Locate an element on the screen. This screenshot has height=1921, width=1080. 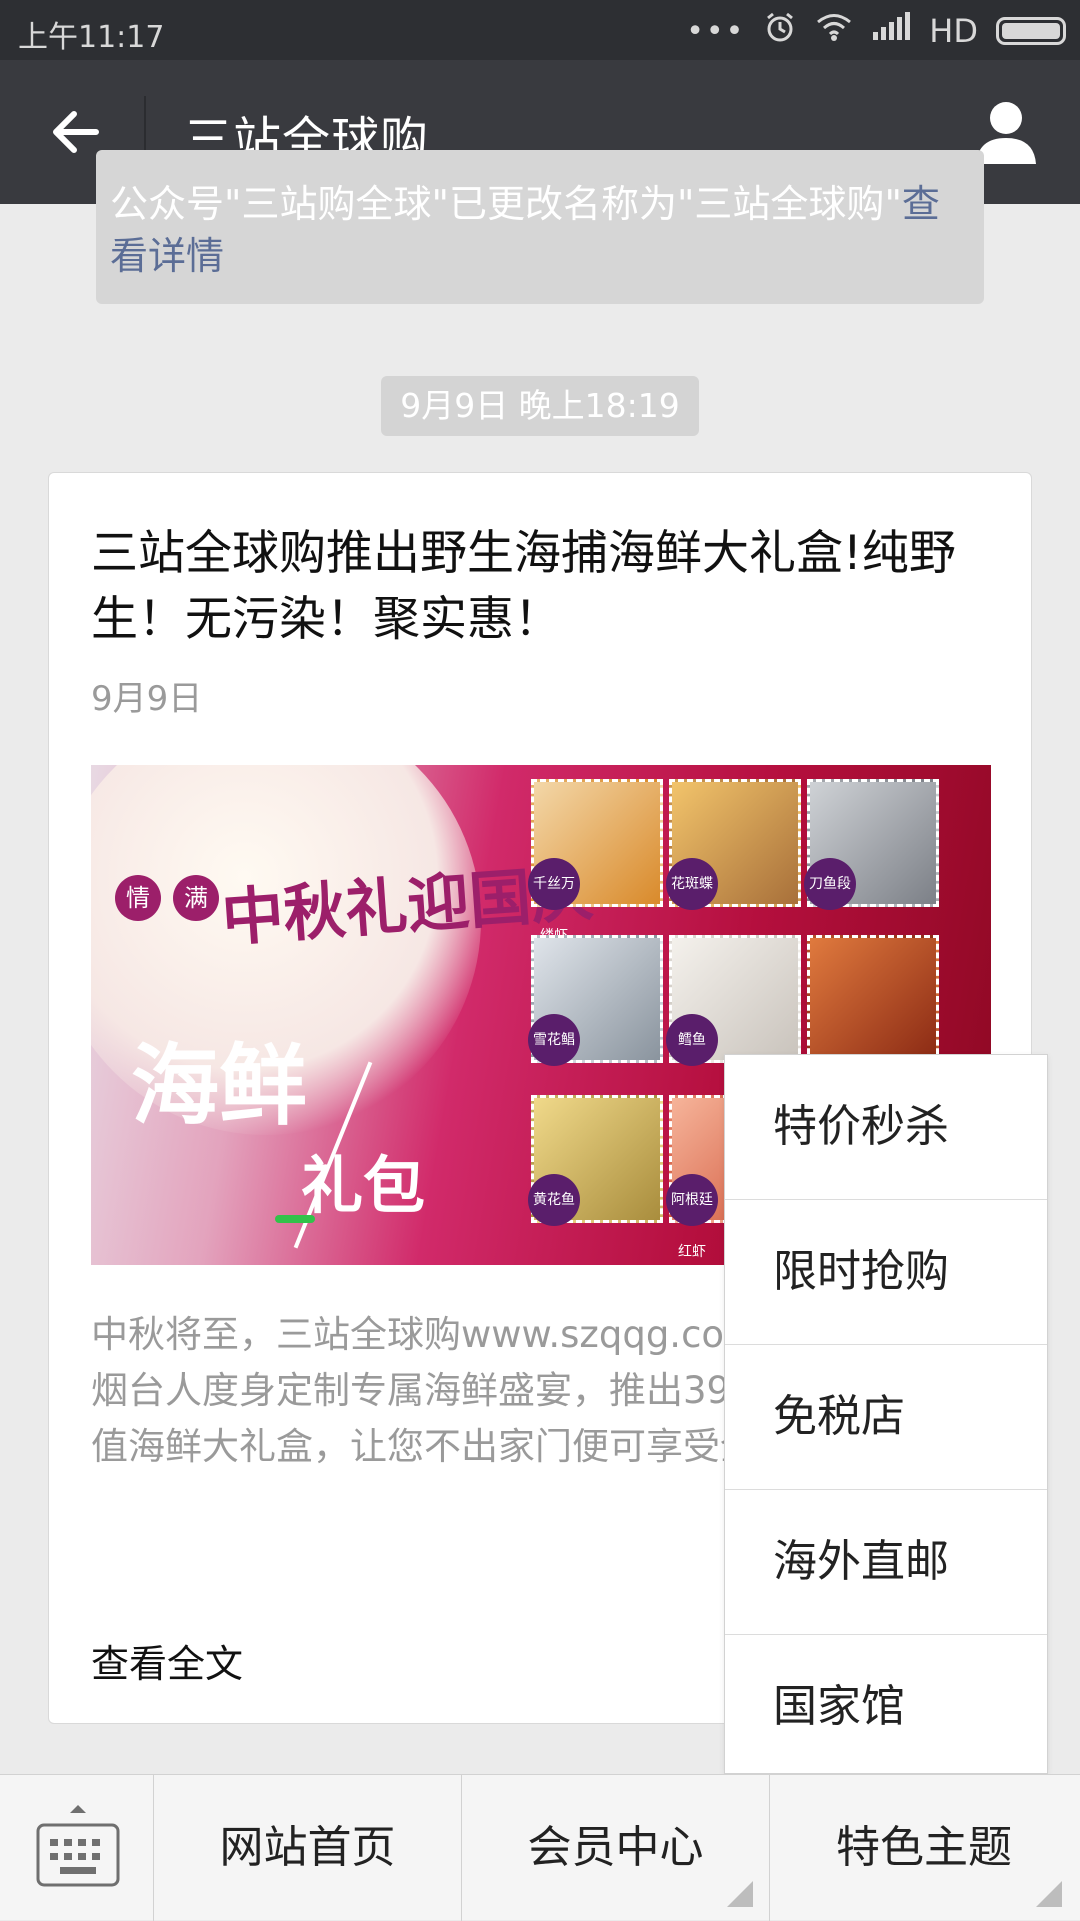
network-type: HD is located at coordinates (953, 31).